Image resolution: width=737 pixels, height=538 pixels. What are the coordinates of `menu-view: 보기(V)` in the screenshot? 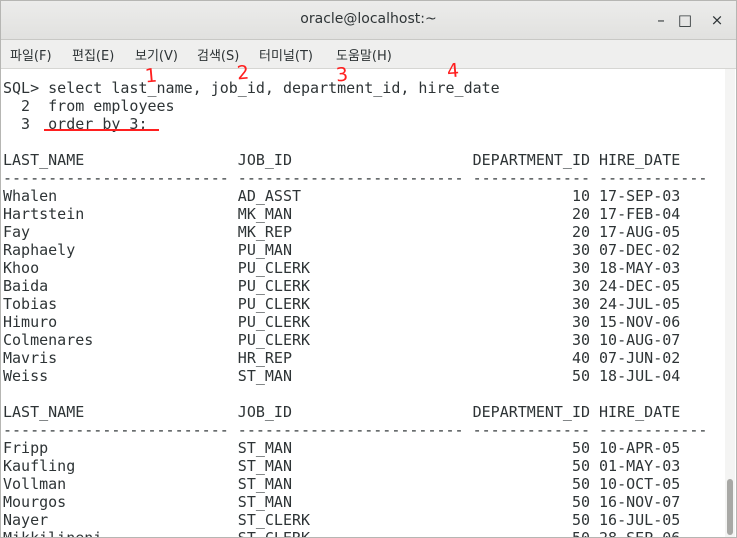 It's located at (156, 54).